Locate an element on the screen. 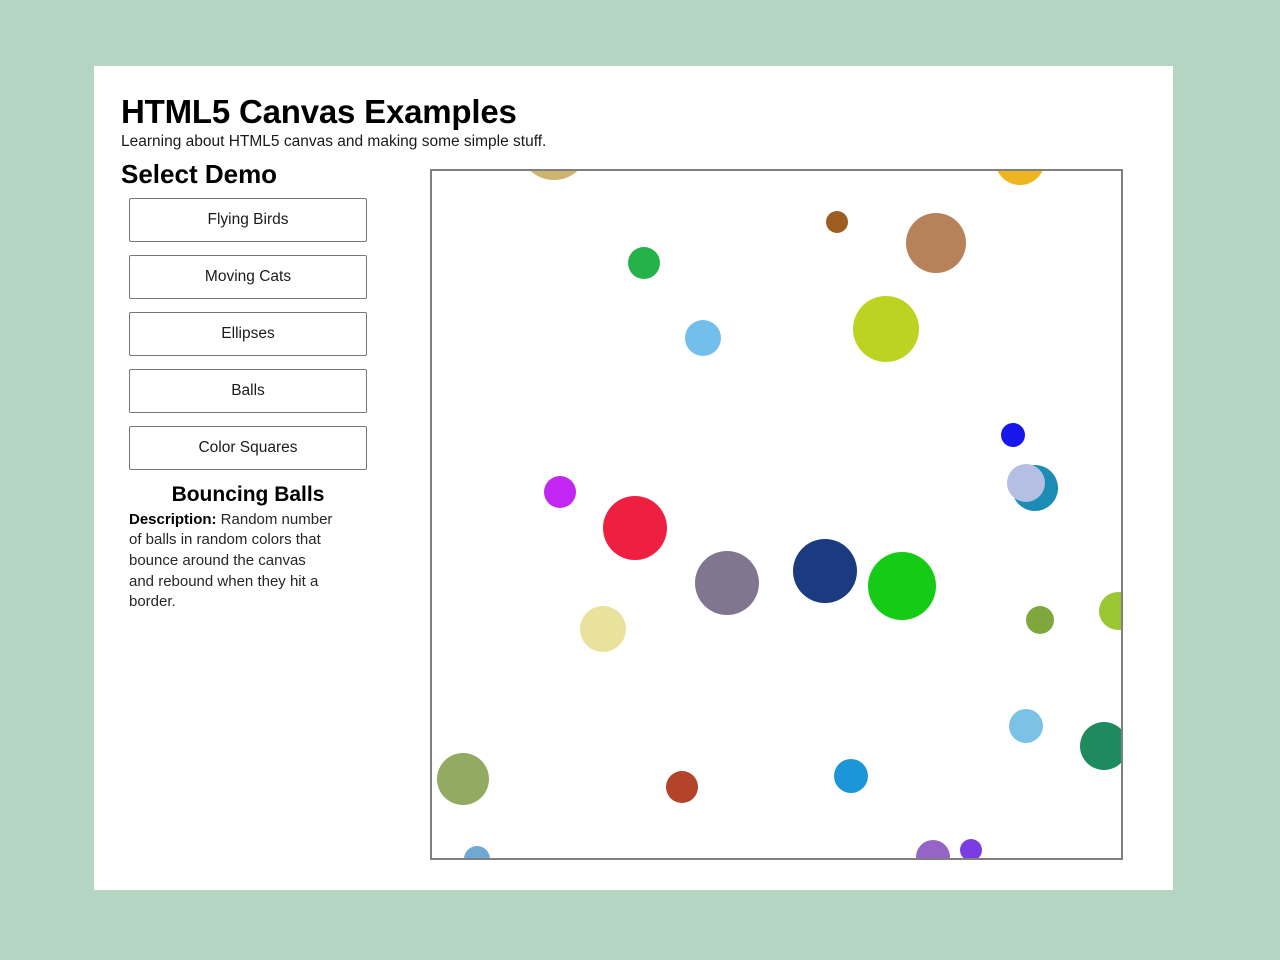 This screenshot has width=1280, height=960. demo-button-moving-cats: Moving Cats is located at coordinates (248, 276).